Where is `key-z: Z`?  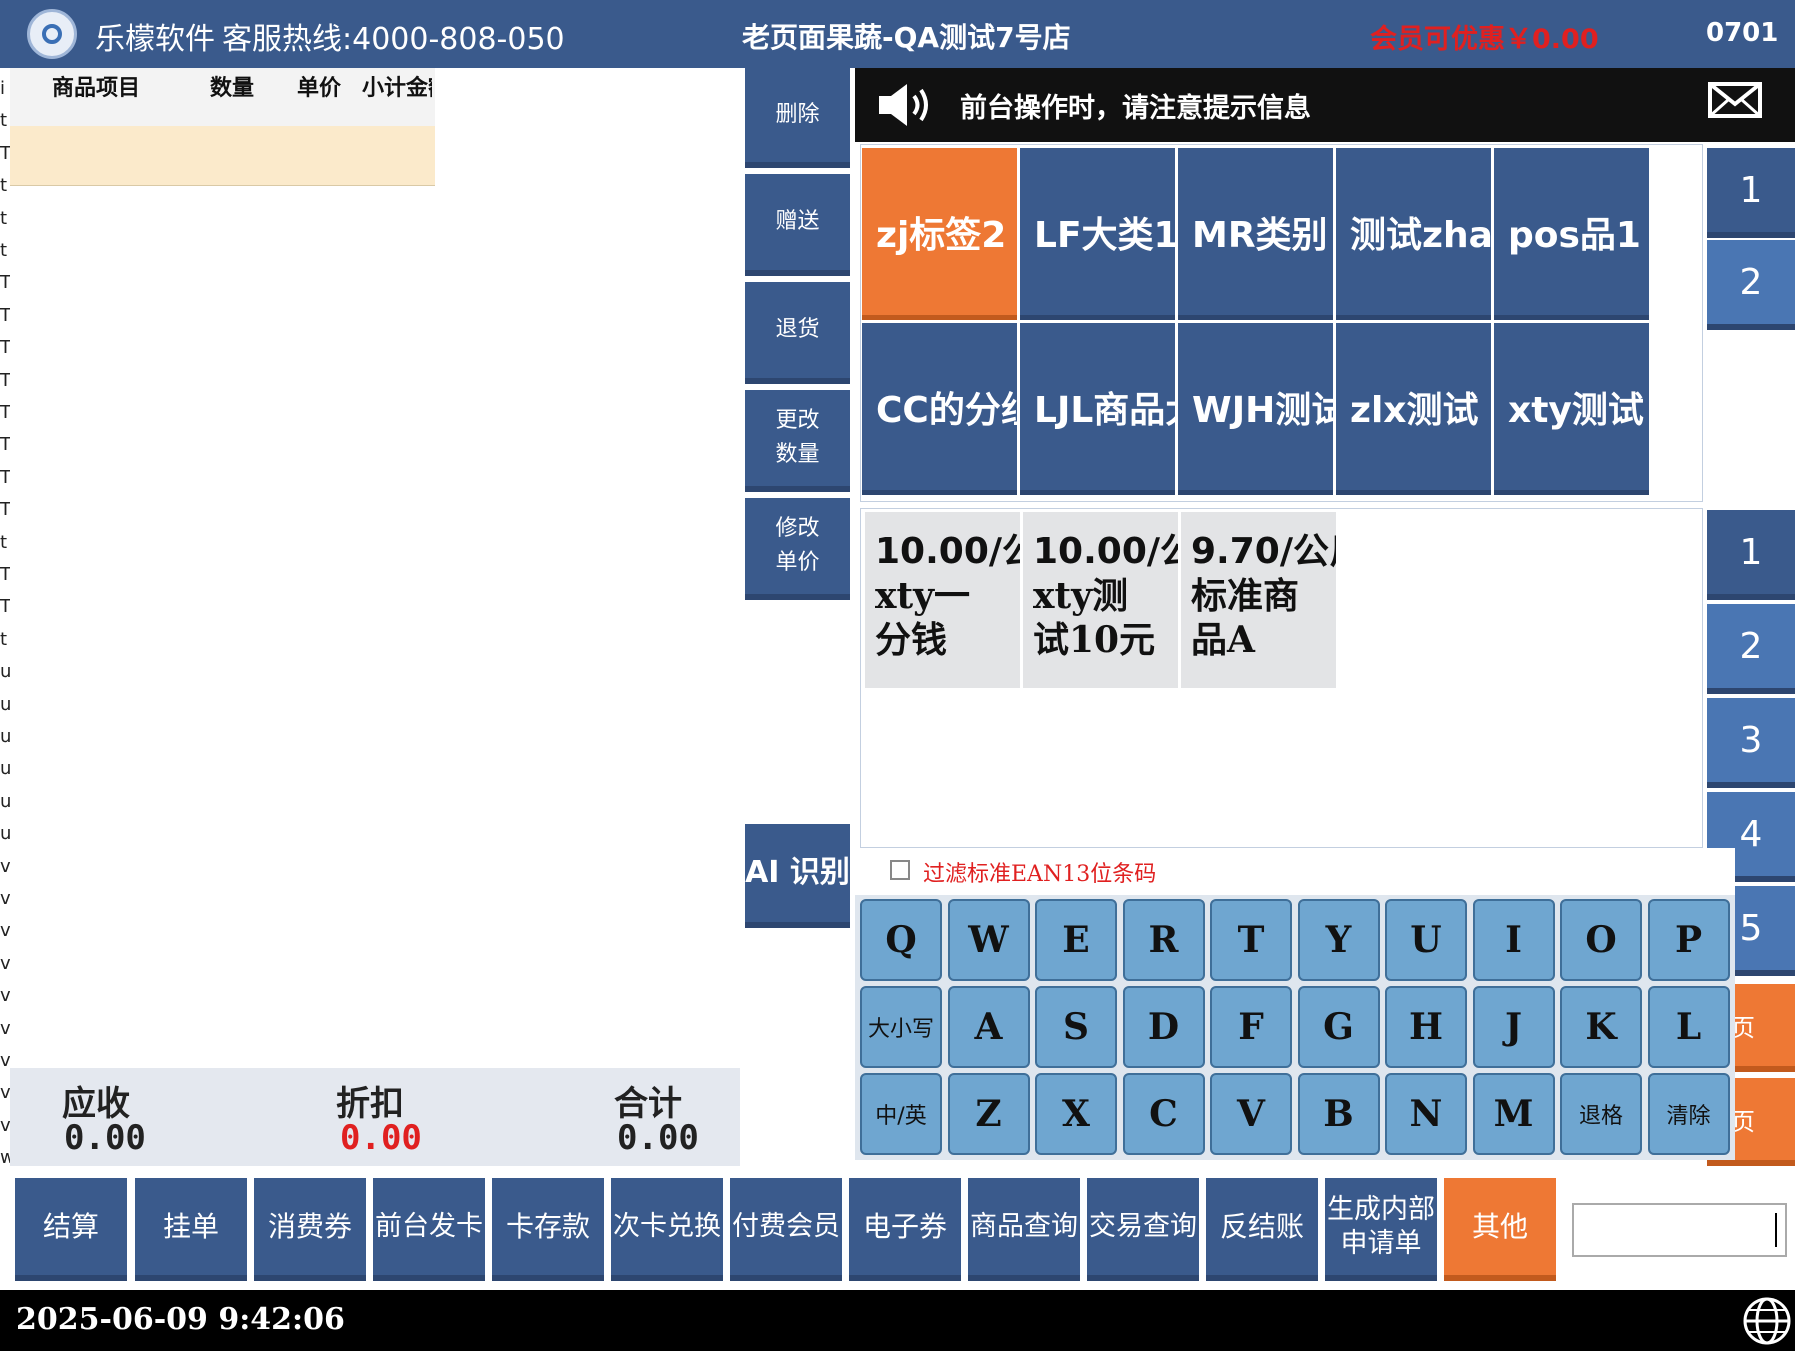
key-z: Z is located at coordinates (988, 1114).